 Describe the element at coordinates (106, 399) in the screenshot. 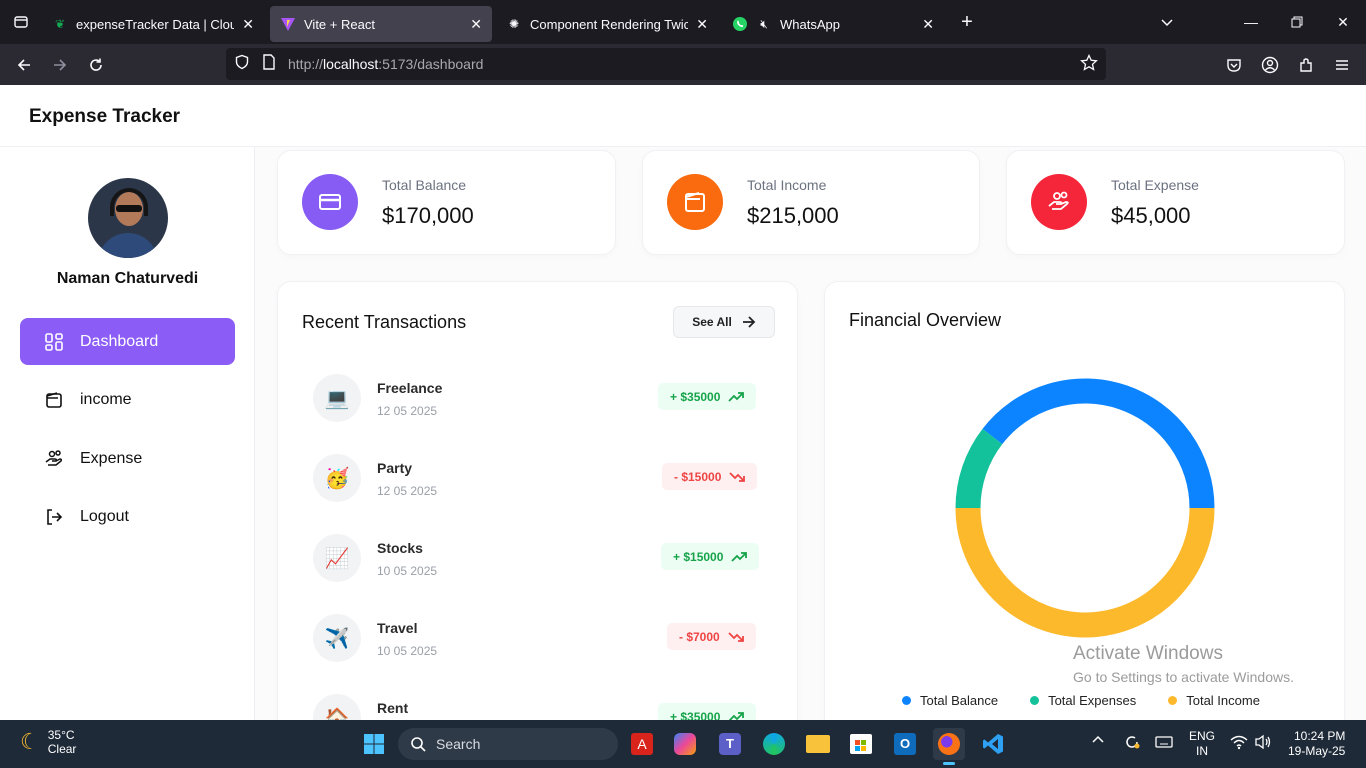

I see `sidebar-item-label: income` at that location.